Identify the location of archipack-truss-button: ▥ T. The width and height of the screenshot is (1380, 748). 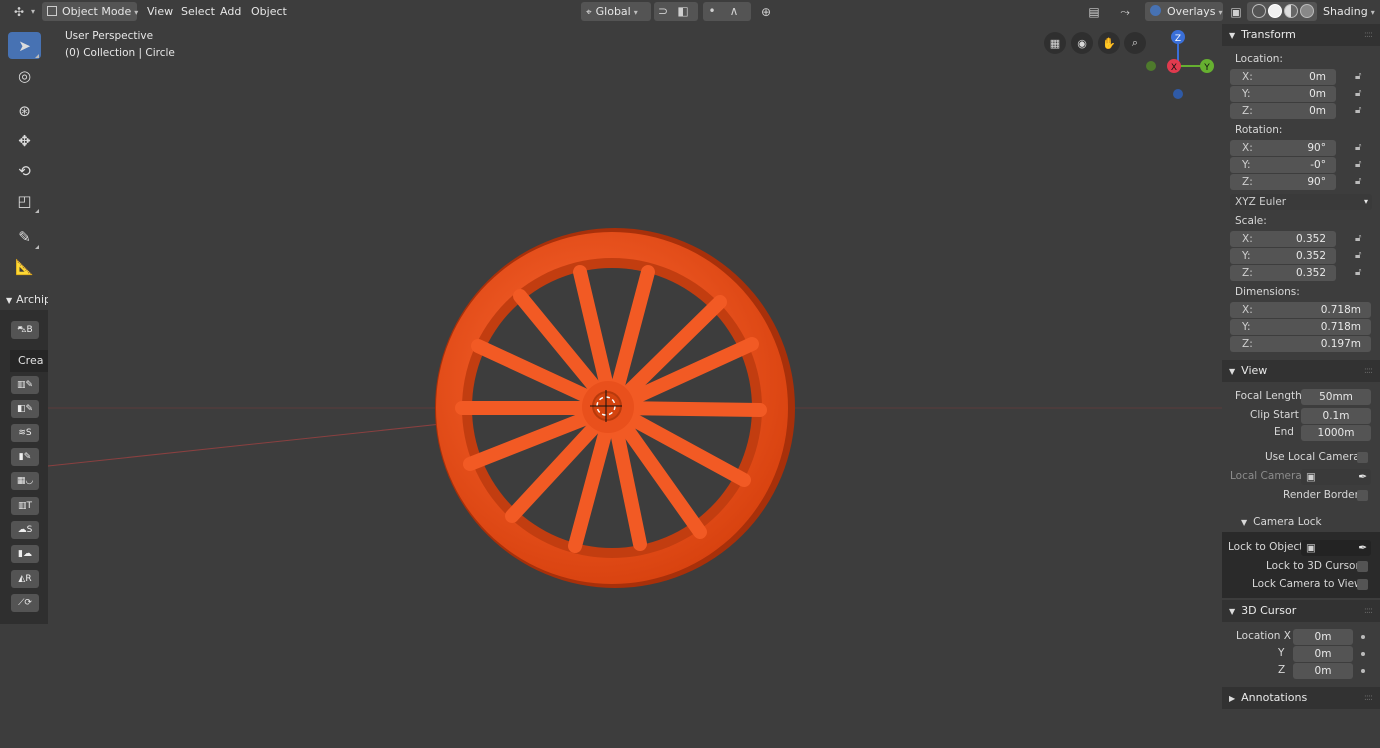
(25, 506).